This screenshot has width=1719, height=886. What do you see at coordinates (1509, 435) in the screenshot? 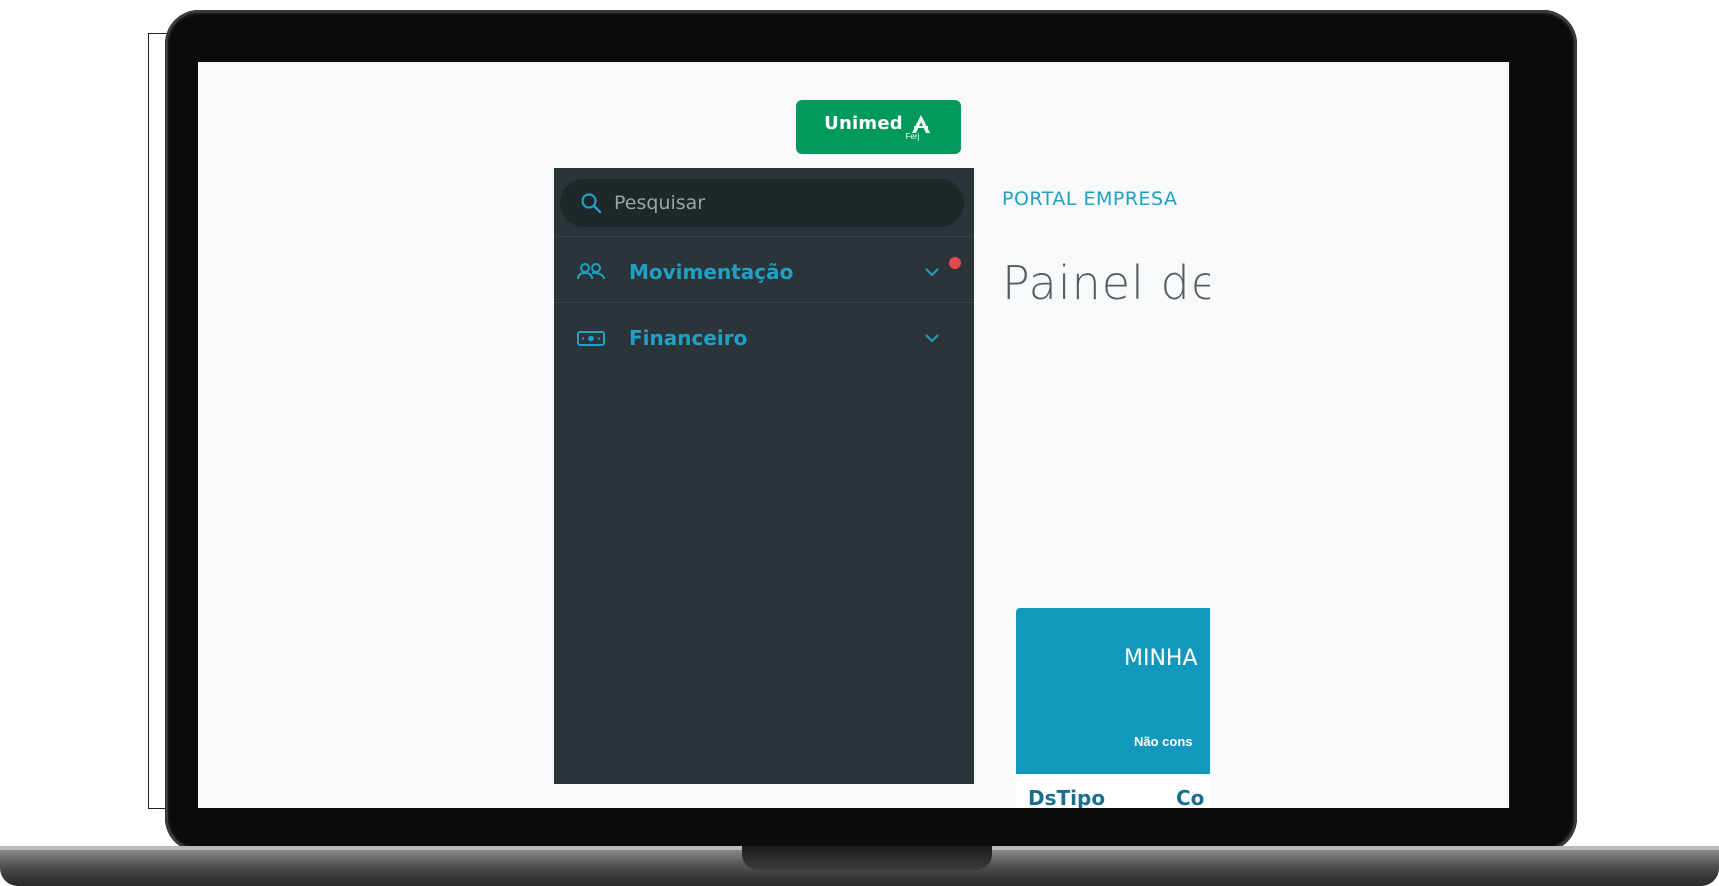
I see `screen-divider` at bounding box center [1509, 435].